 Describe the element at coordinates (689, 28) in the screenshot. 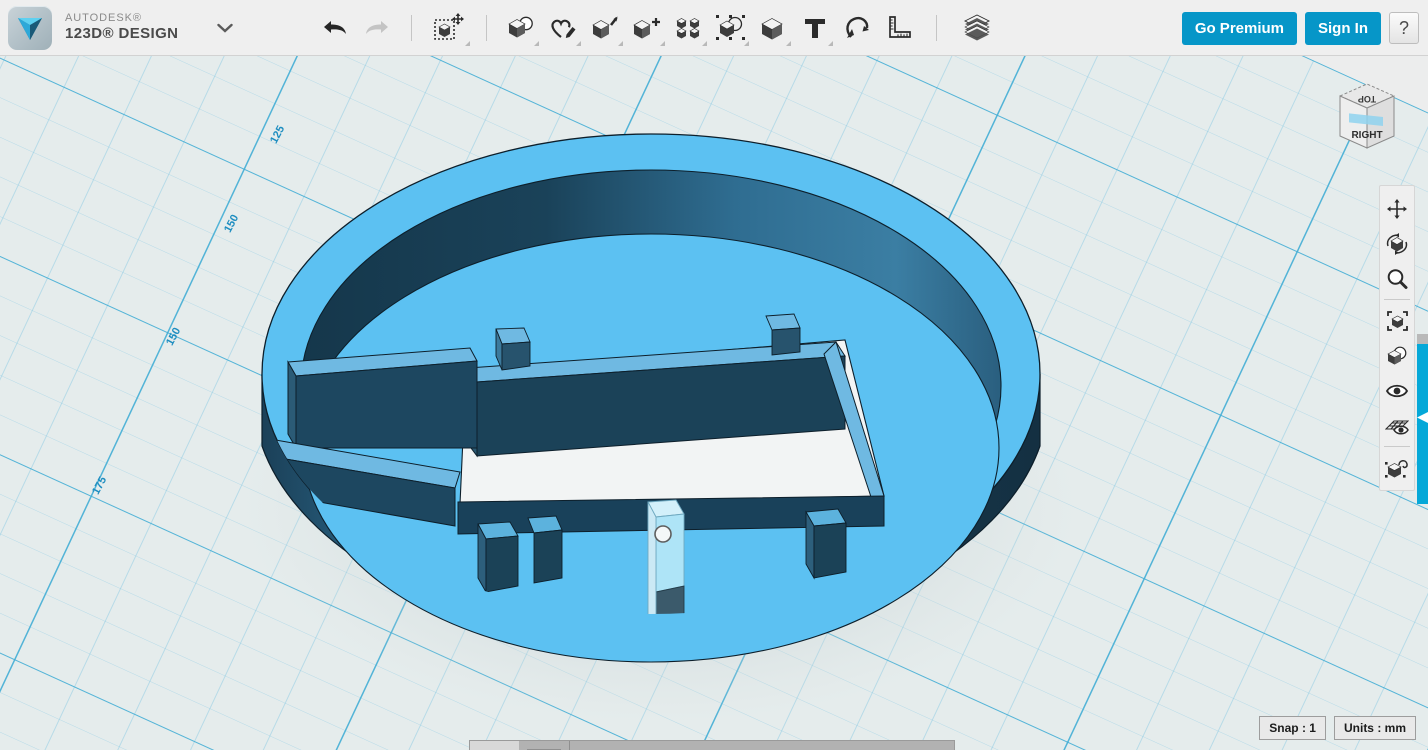

I see `toolbar-button-pattern` at that location.